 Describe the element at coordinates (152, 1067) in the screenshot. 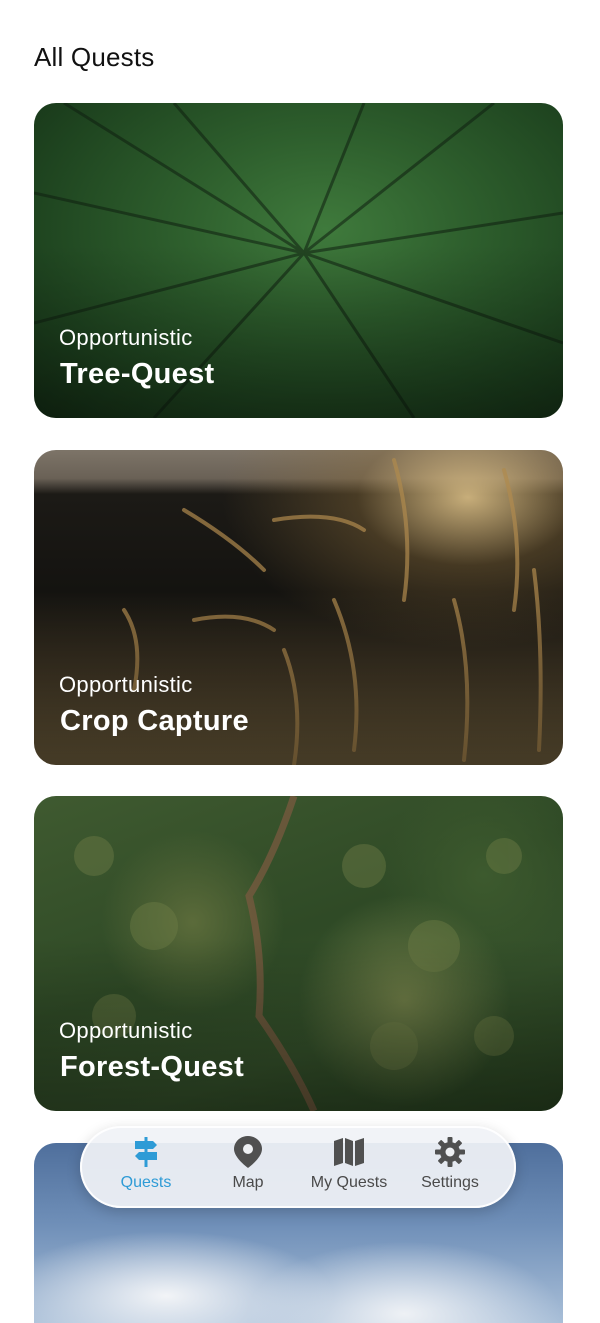

I see `quest-title: Forest-Quest` at that location.